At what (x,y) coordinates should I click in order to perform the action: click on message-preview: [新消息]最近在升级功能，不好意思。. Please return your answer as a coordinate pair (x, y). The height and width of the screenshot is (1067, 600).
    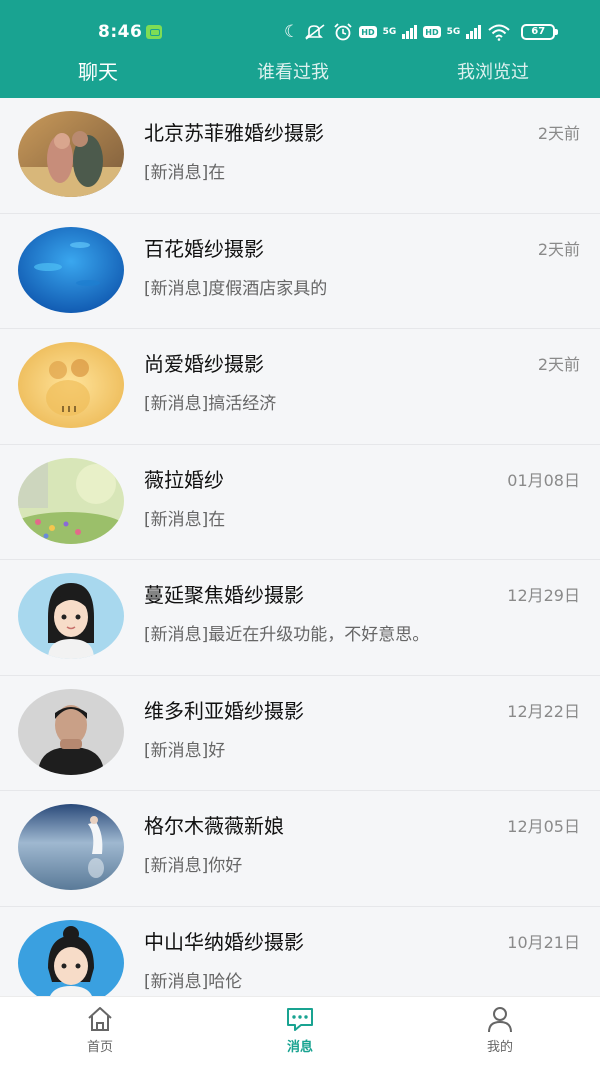
    Looking at the image, I should click on (287, 635).